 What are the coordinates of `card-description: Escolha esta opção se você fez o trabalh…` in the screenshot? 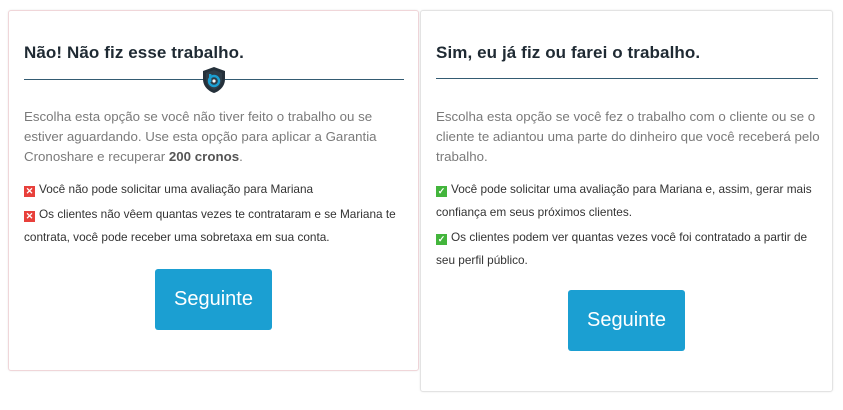 It's located at (628, 136).